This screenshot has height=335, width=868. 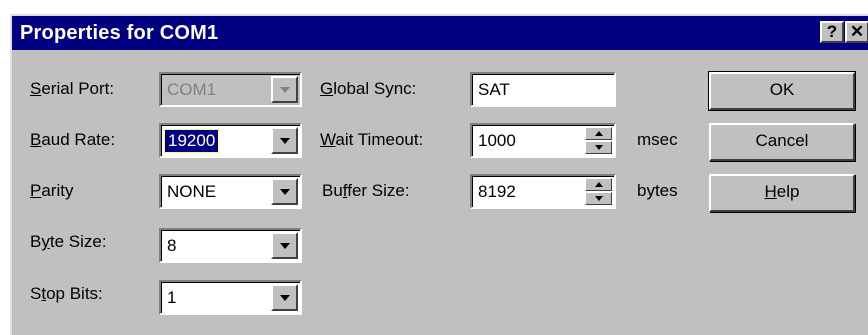 I want to click on help-button: Help, so click(x=782, y=193).